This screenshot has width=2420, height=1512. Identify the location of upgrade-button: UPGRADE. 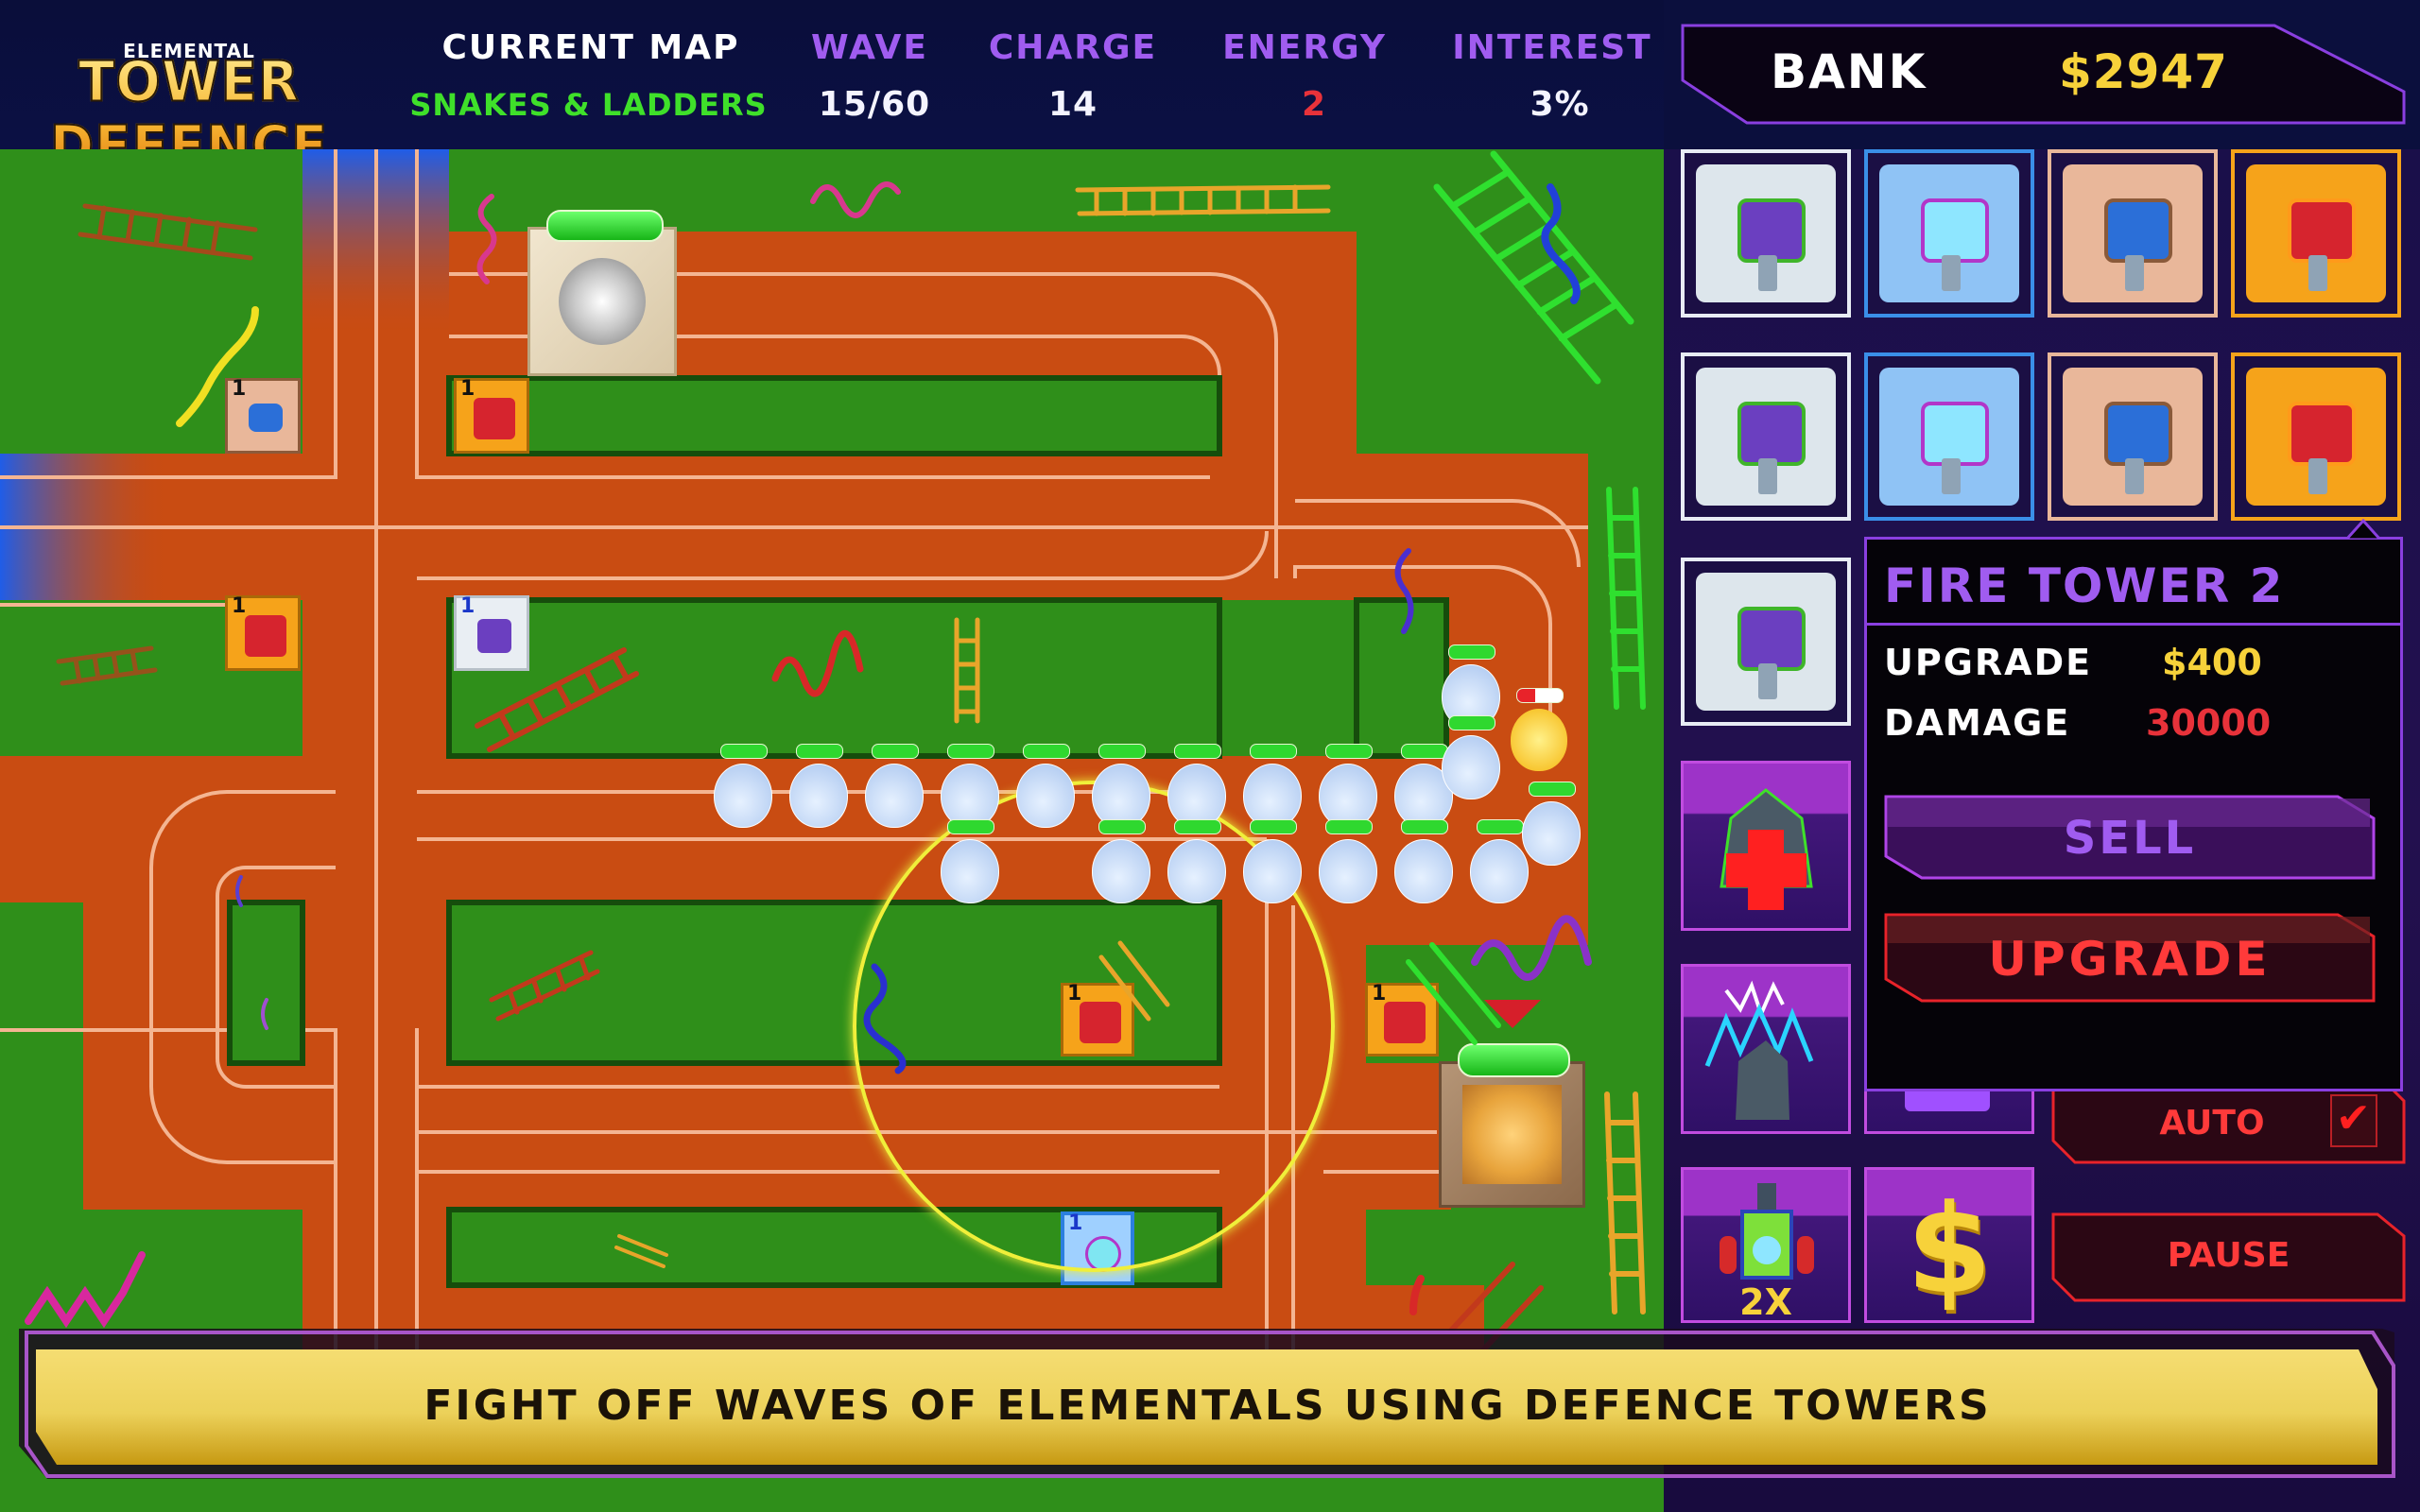
(2130, 958).